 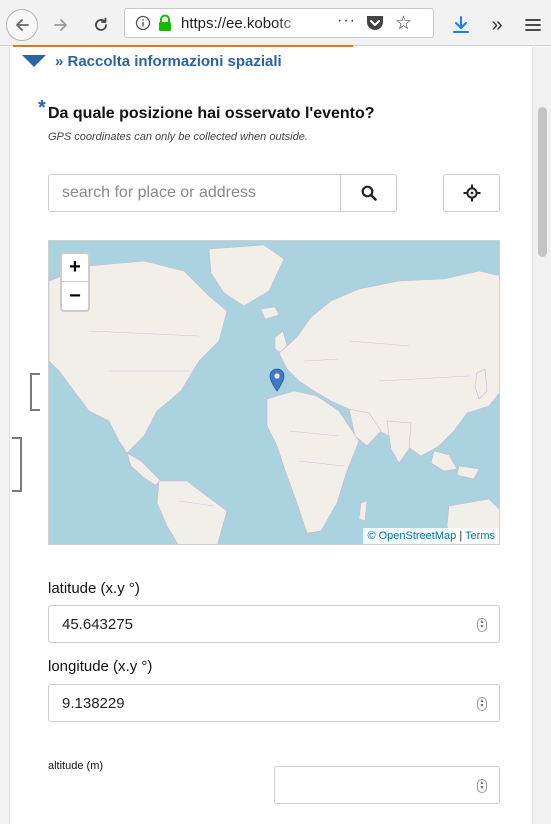 I want to click on forward-arrow-icon, so click(x=60, y=25).